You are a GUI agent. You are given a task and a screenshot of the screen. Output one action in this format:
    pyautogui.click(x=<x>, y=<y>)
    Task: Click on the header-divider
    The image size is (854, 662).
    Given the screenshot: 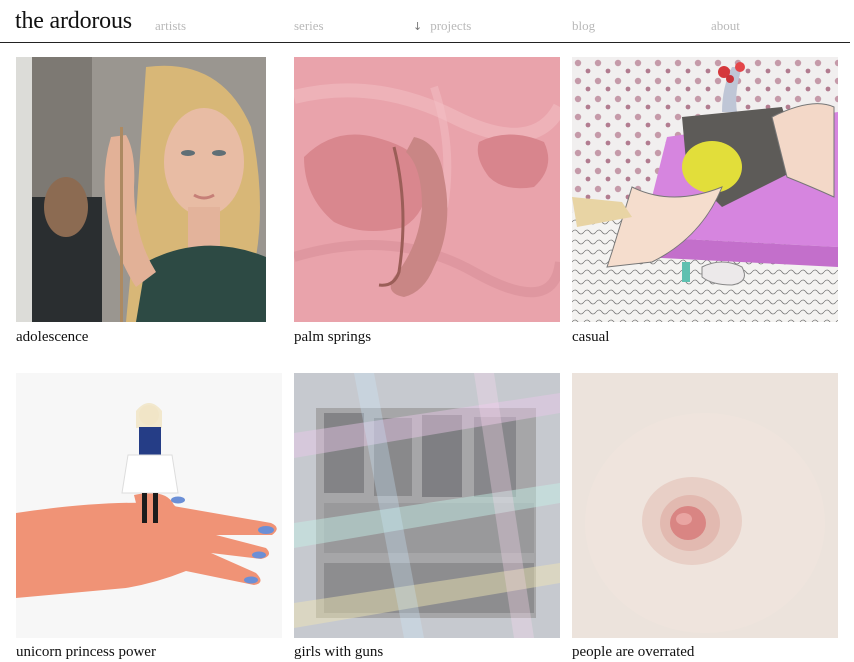 What is the action you would take?
    pyautogui.click(x=425, y=42)
    